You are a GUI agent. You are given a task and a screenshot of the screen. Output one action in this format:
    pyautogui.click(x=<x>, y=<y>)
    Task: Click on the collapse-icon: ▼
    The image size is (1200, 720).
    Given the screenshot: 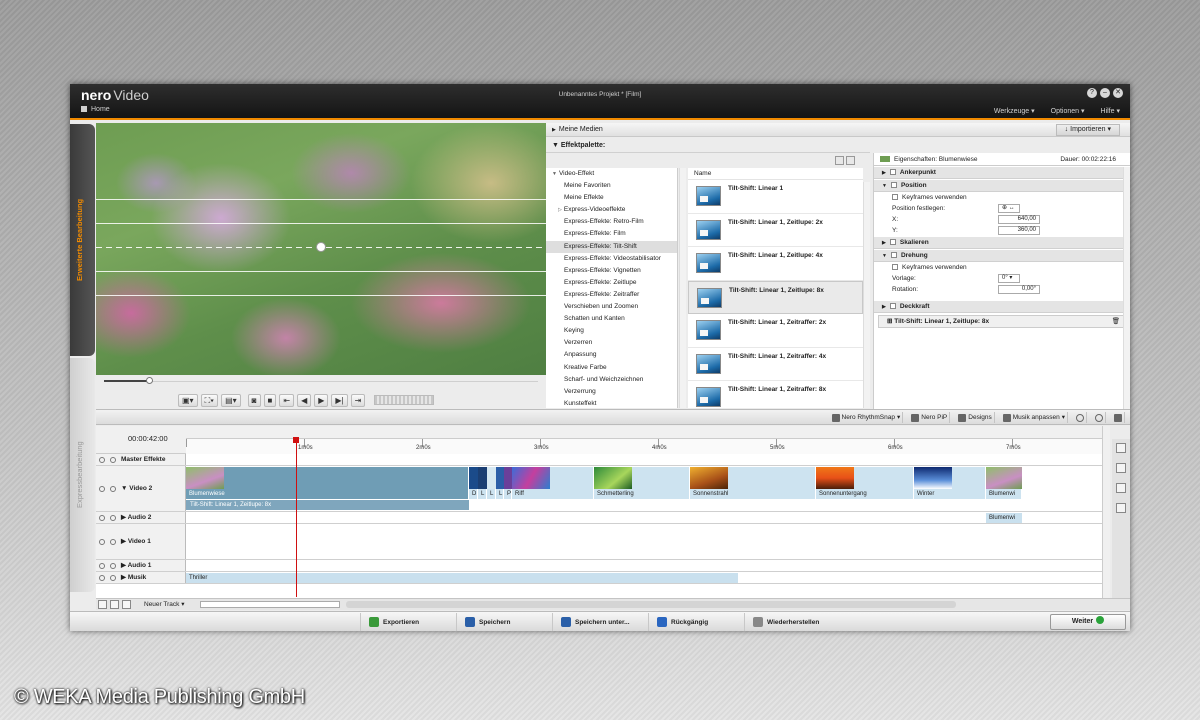 What is the action you would take?
    pyautogui.click(x=125, y=488)
    